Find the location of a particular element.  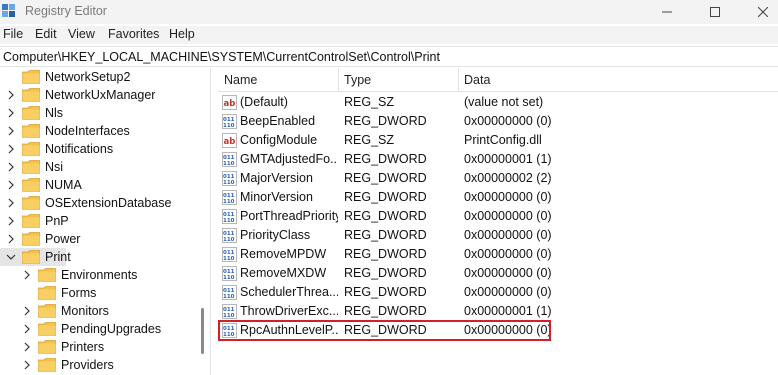

column-header-data: Data is located at coordinates (477, 80).